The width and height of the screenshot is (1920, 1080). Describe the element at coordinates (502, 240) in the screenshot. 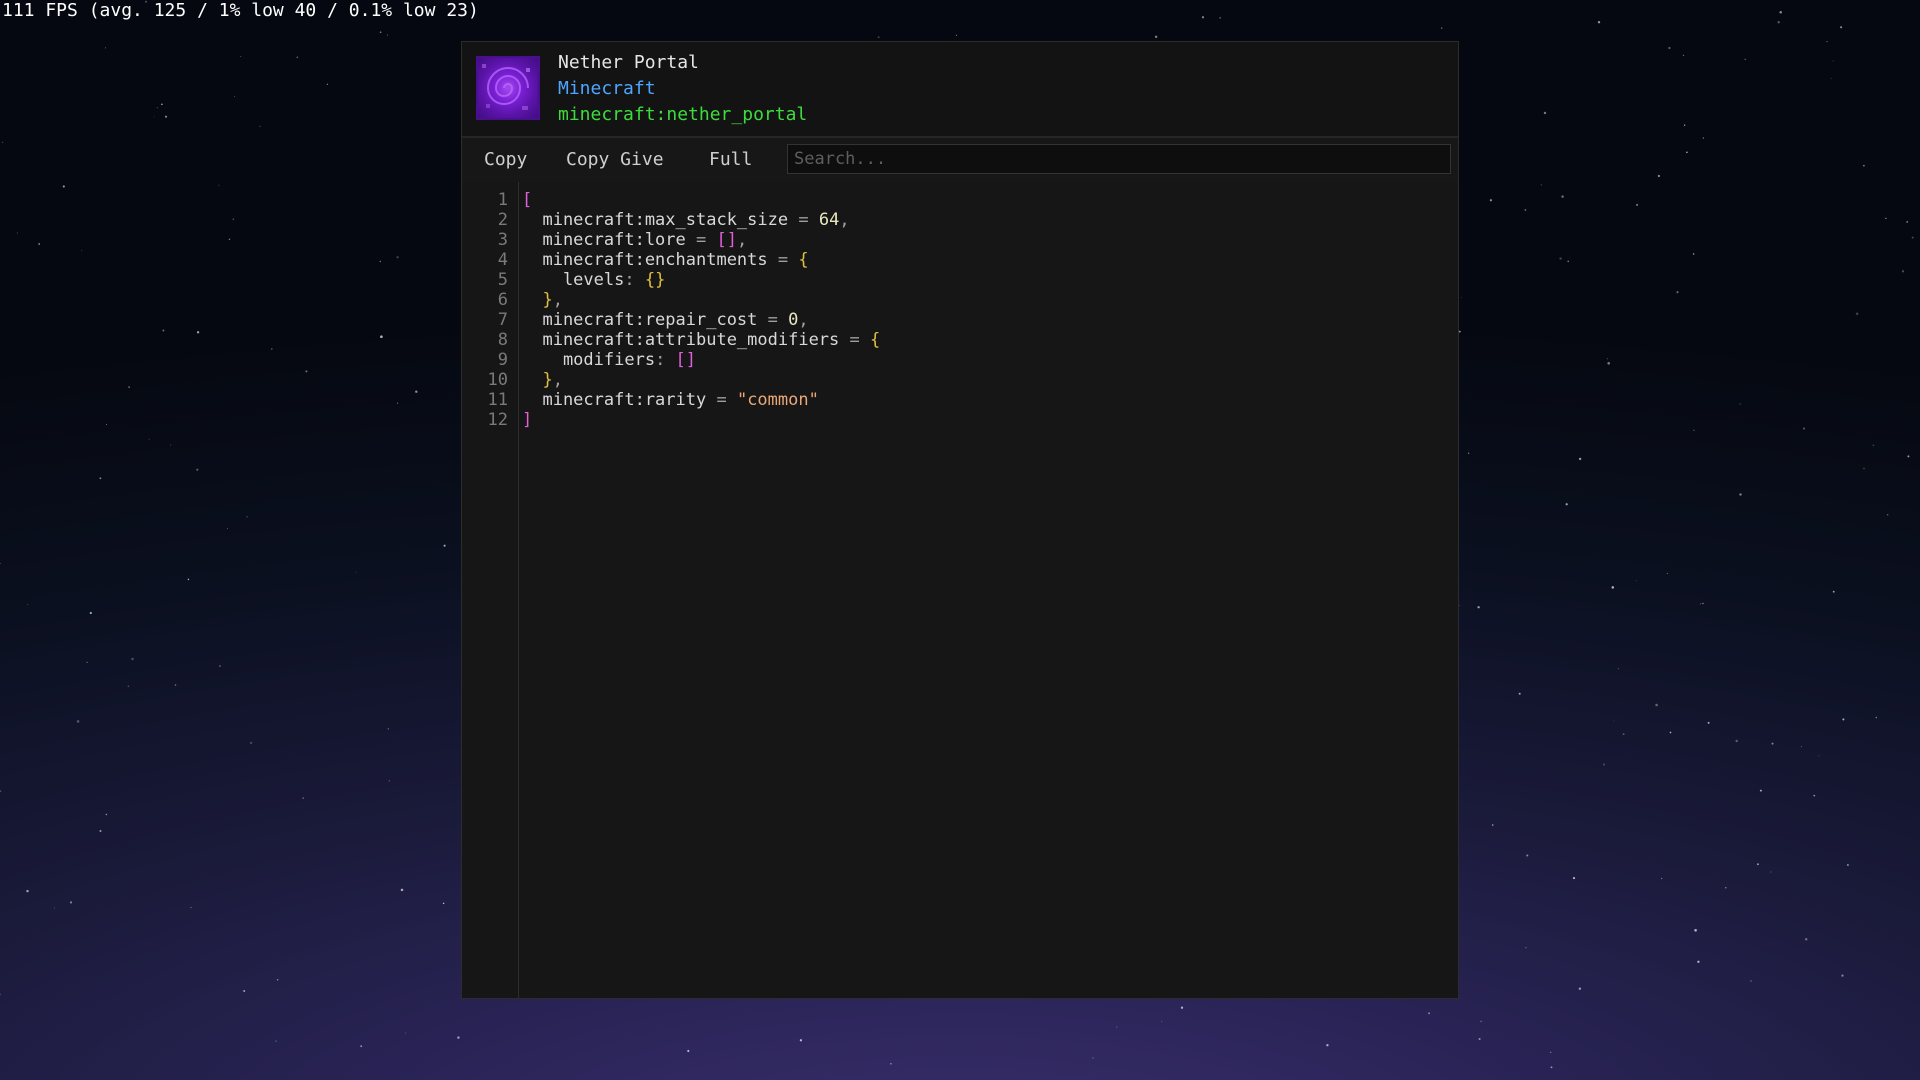

I see `line-number: 3` at that location.